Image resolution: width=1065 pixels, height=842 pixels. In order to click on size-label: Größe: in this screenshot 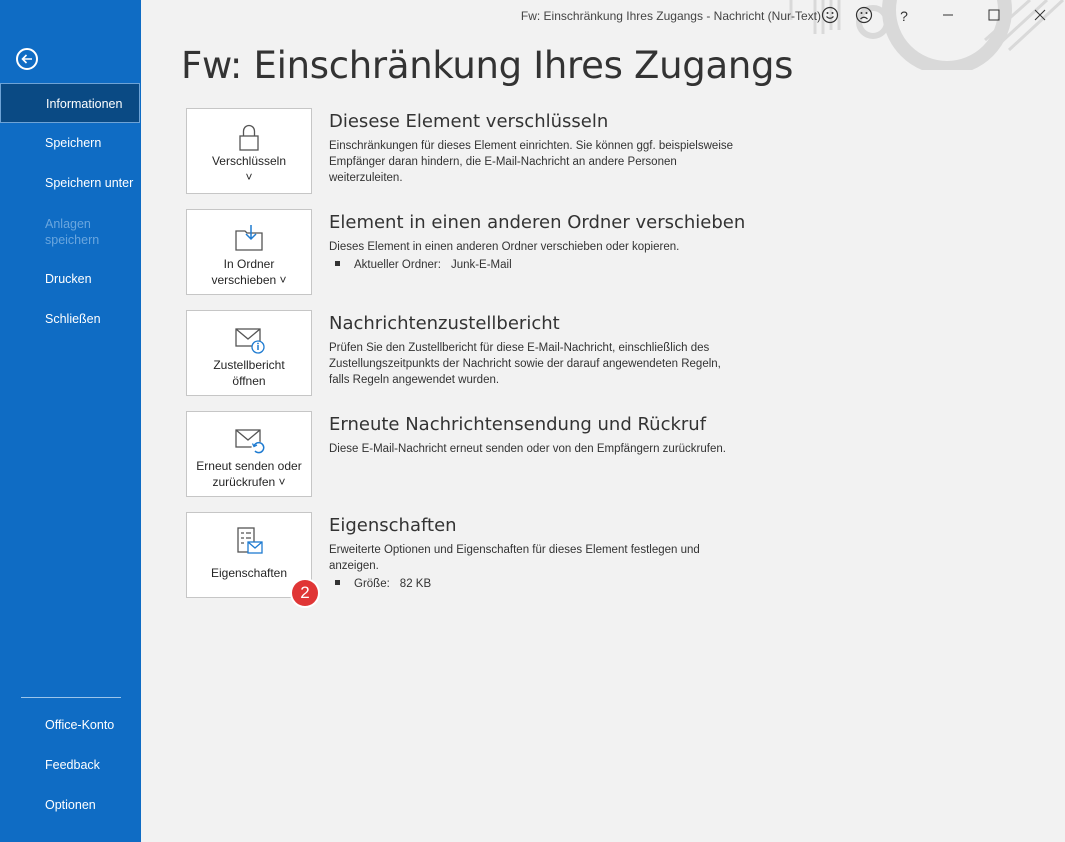, I will do `click(372, 584)`.